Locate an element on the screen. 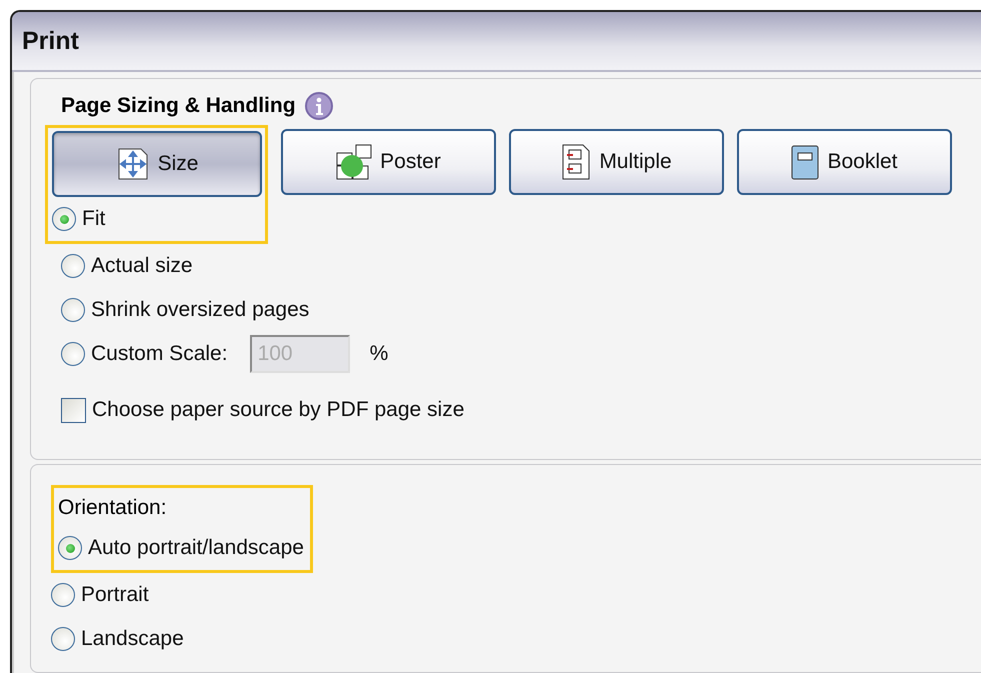 The width and height of the screenshot is (981, 673). checkbox-label: Choose paper source by PDF page size is located at coordinates (278, 410).